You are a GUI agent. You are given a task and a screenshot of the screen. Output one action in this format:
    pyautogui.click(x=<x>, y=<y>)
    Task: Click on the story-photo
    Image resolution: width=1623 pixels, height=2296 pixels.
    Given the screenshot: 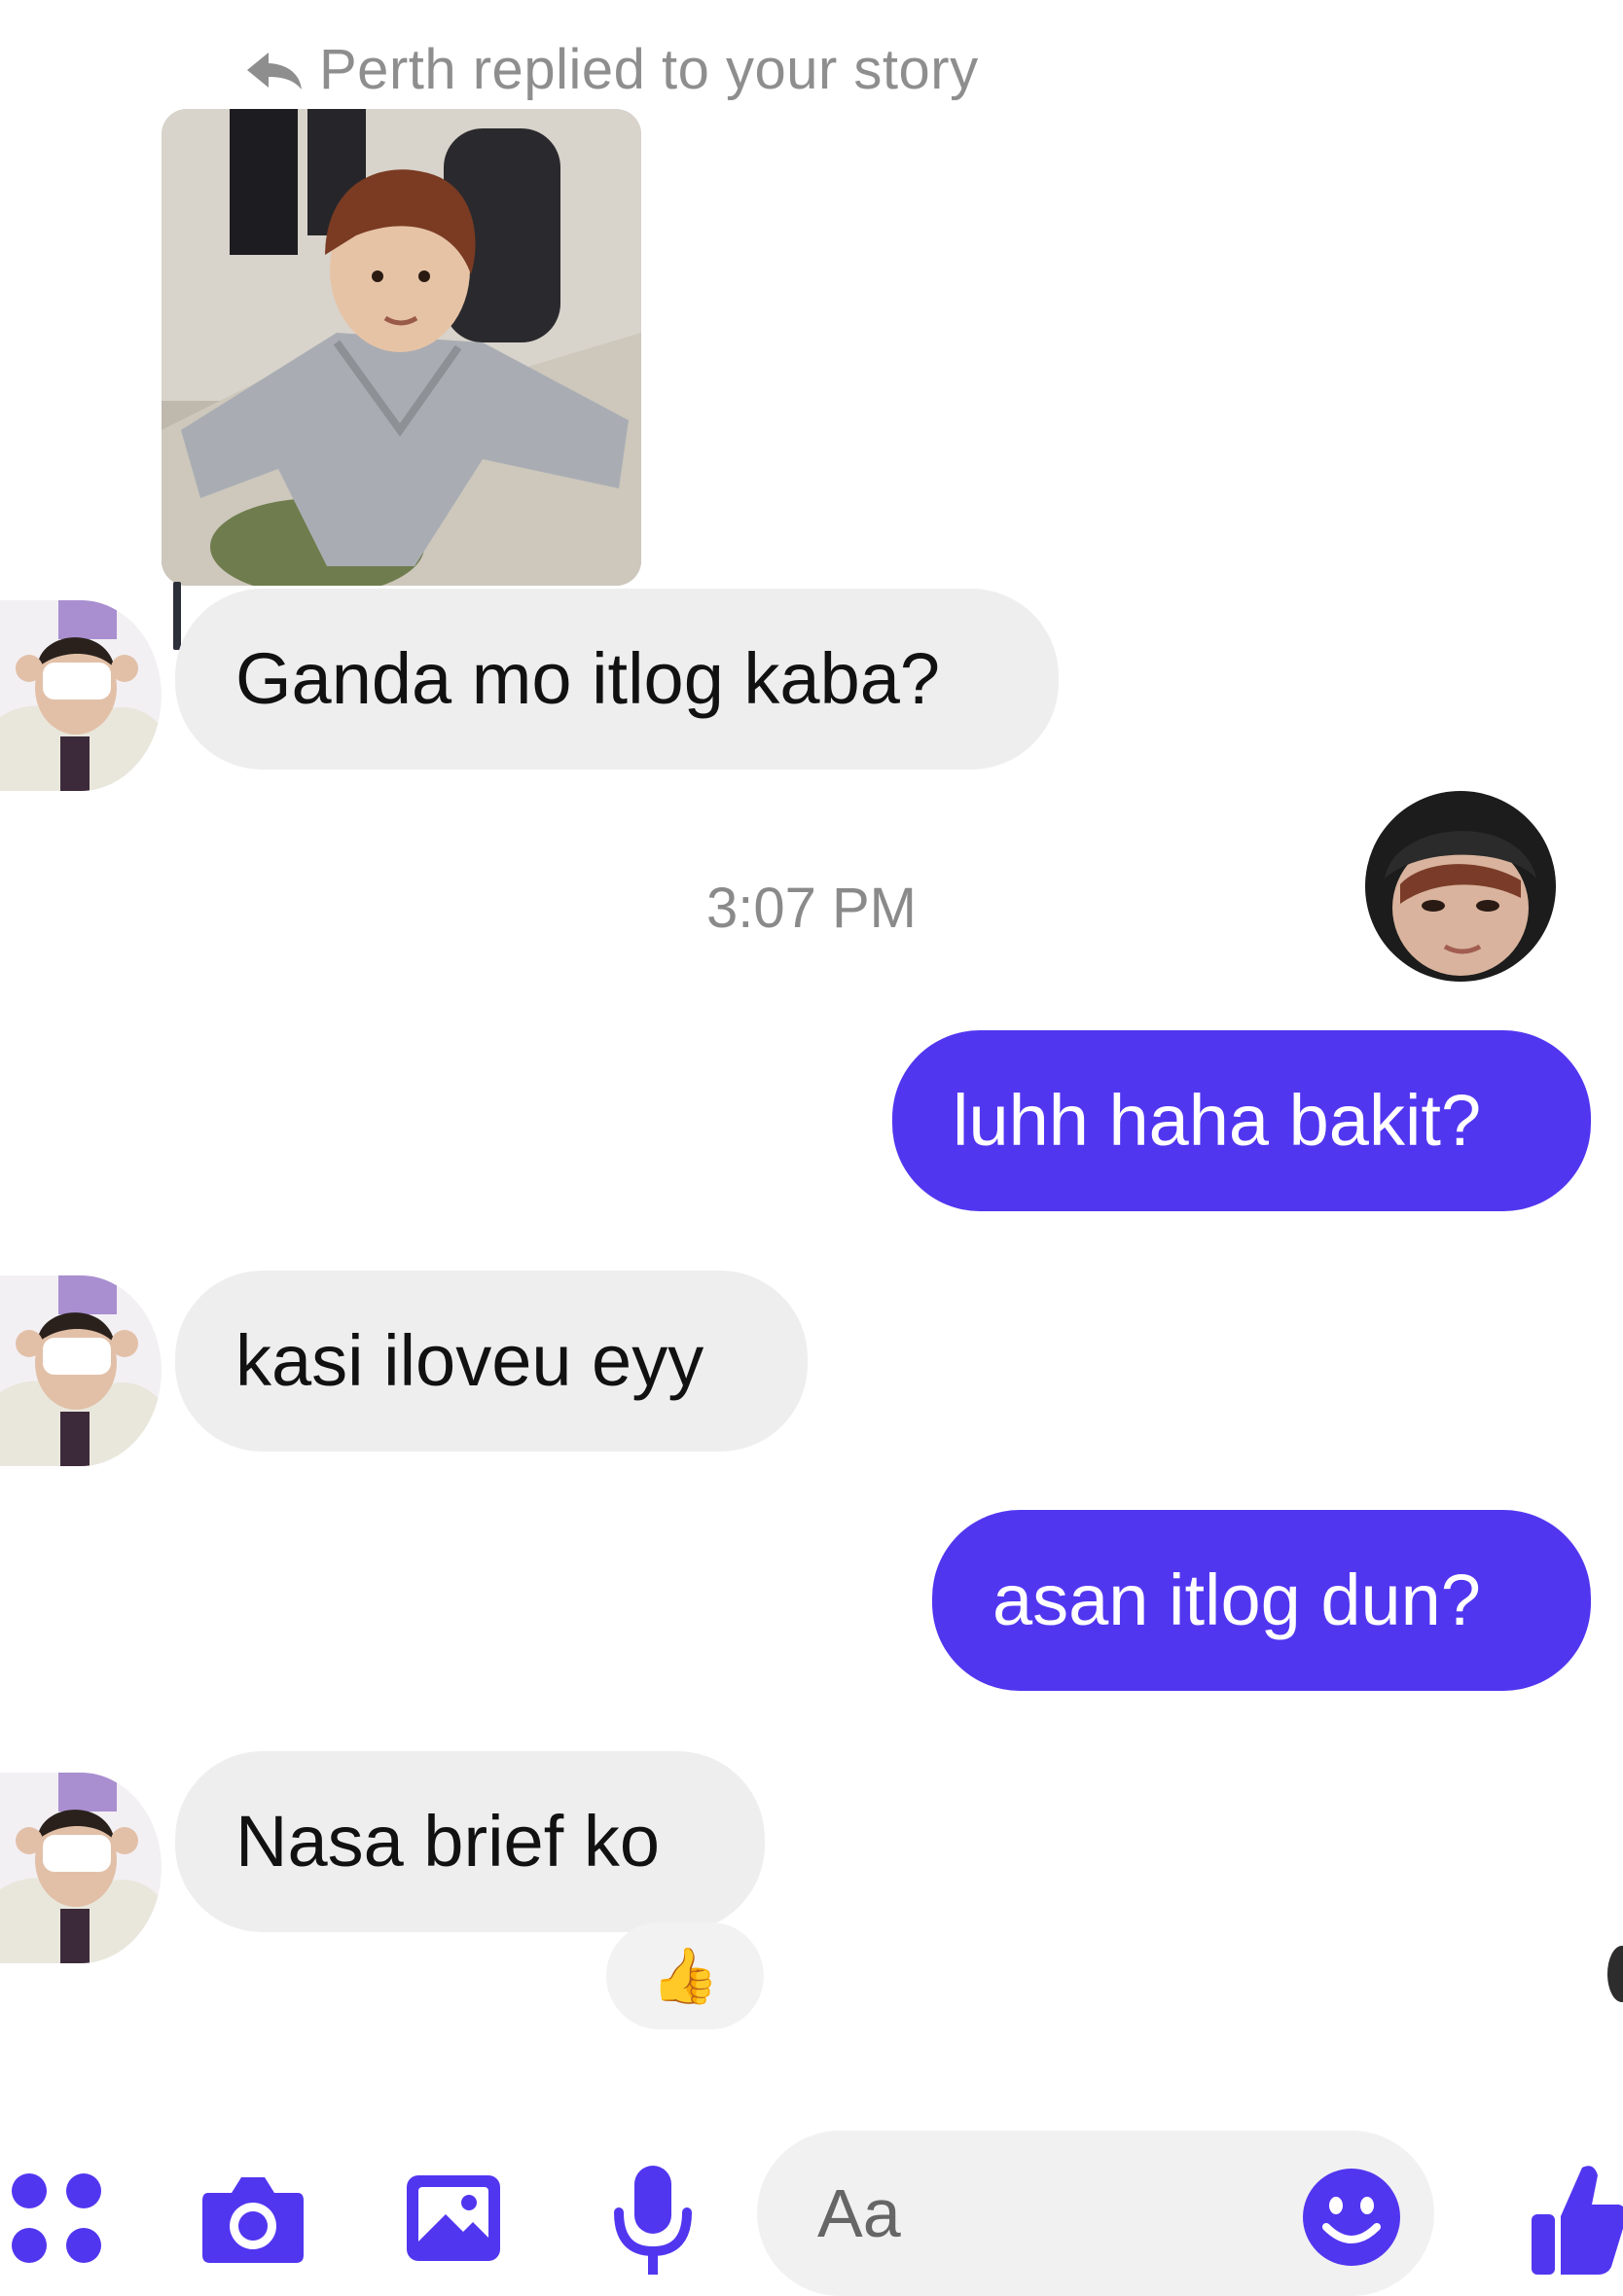 What is the action you would take?
    pyautogui.click(x=401, y=347)
    